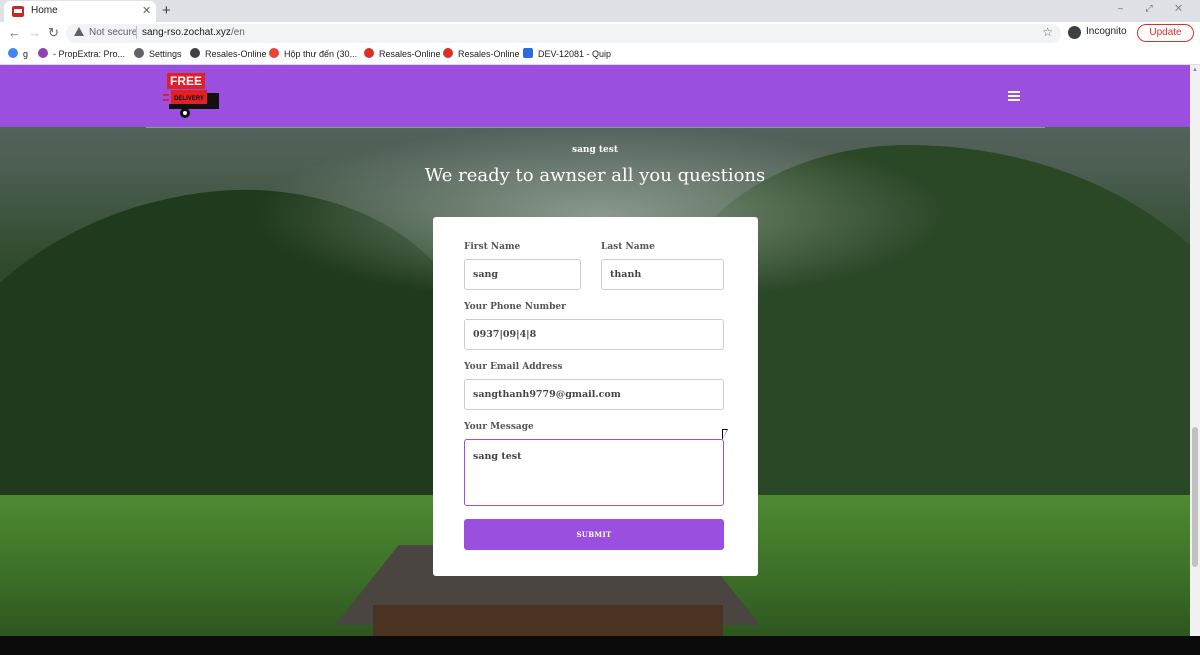 This screenshot has width=1200, height=655. I want to click on logo-text-free: FREE, so click(186, 81).